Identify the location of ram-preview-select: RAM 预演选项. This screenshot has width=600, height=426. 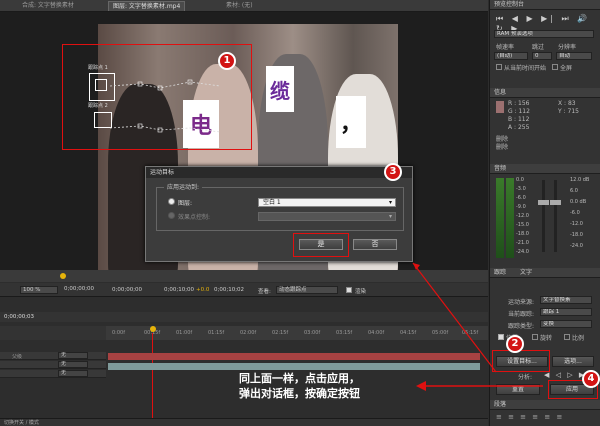
(544, 34).